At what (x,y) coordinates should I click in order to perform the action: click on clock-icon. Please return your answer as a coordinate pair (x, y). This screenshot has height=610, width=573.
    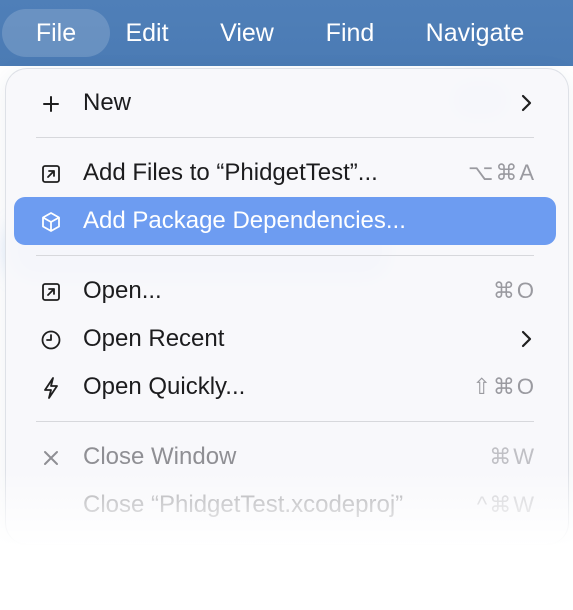
    Looking at the image, I should click on (51, 340).